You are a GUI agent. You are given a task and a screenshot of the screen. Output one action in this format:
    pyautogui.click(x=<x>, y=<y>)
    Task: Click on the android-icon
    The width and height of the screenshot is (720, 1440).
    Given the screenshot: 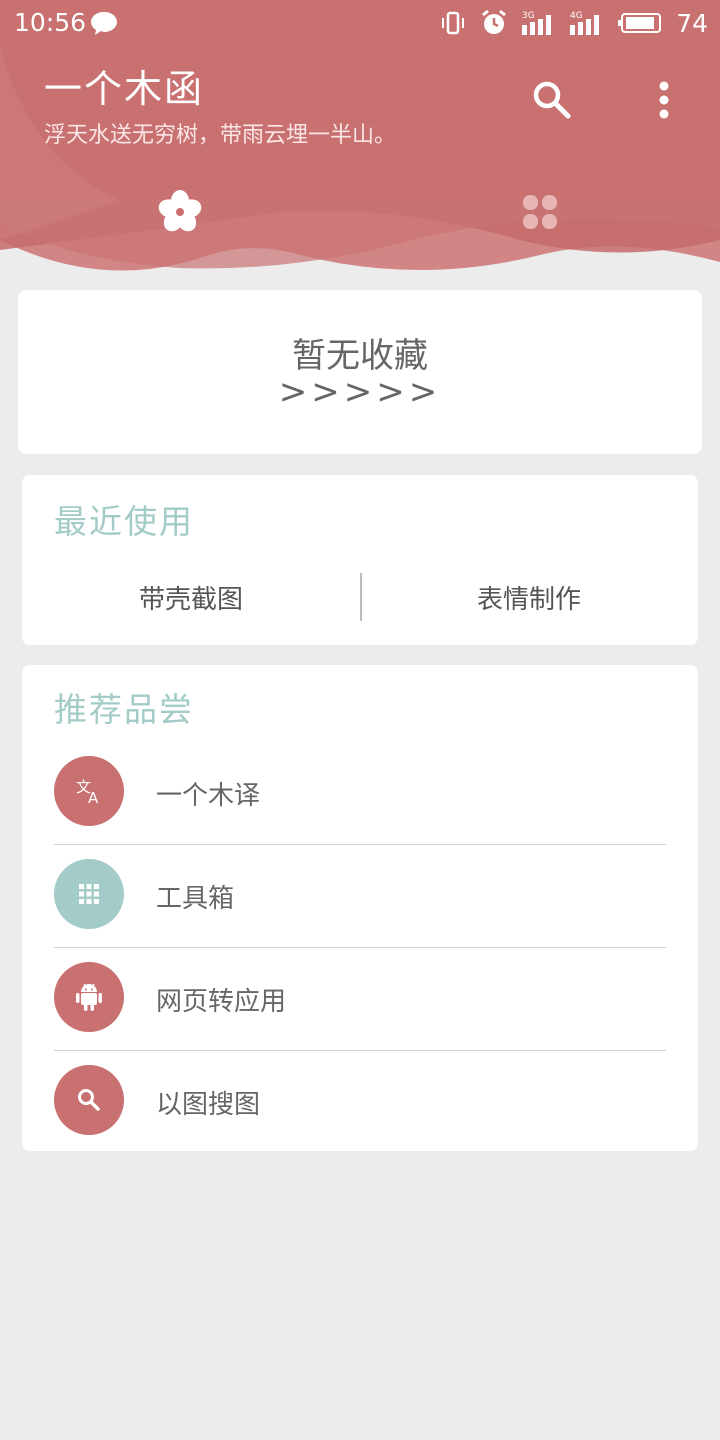 What is the action you would take?
    pyautogui.click(x=89, y=997)
    